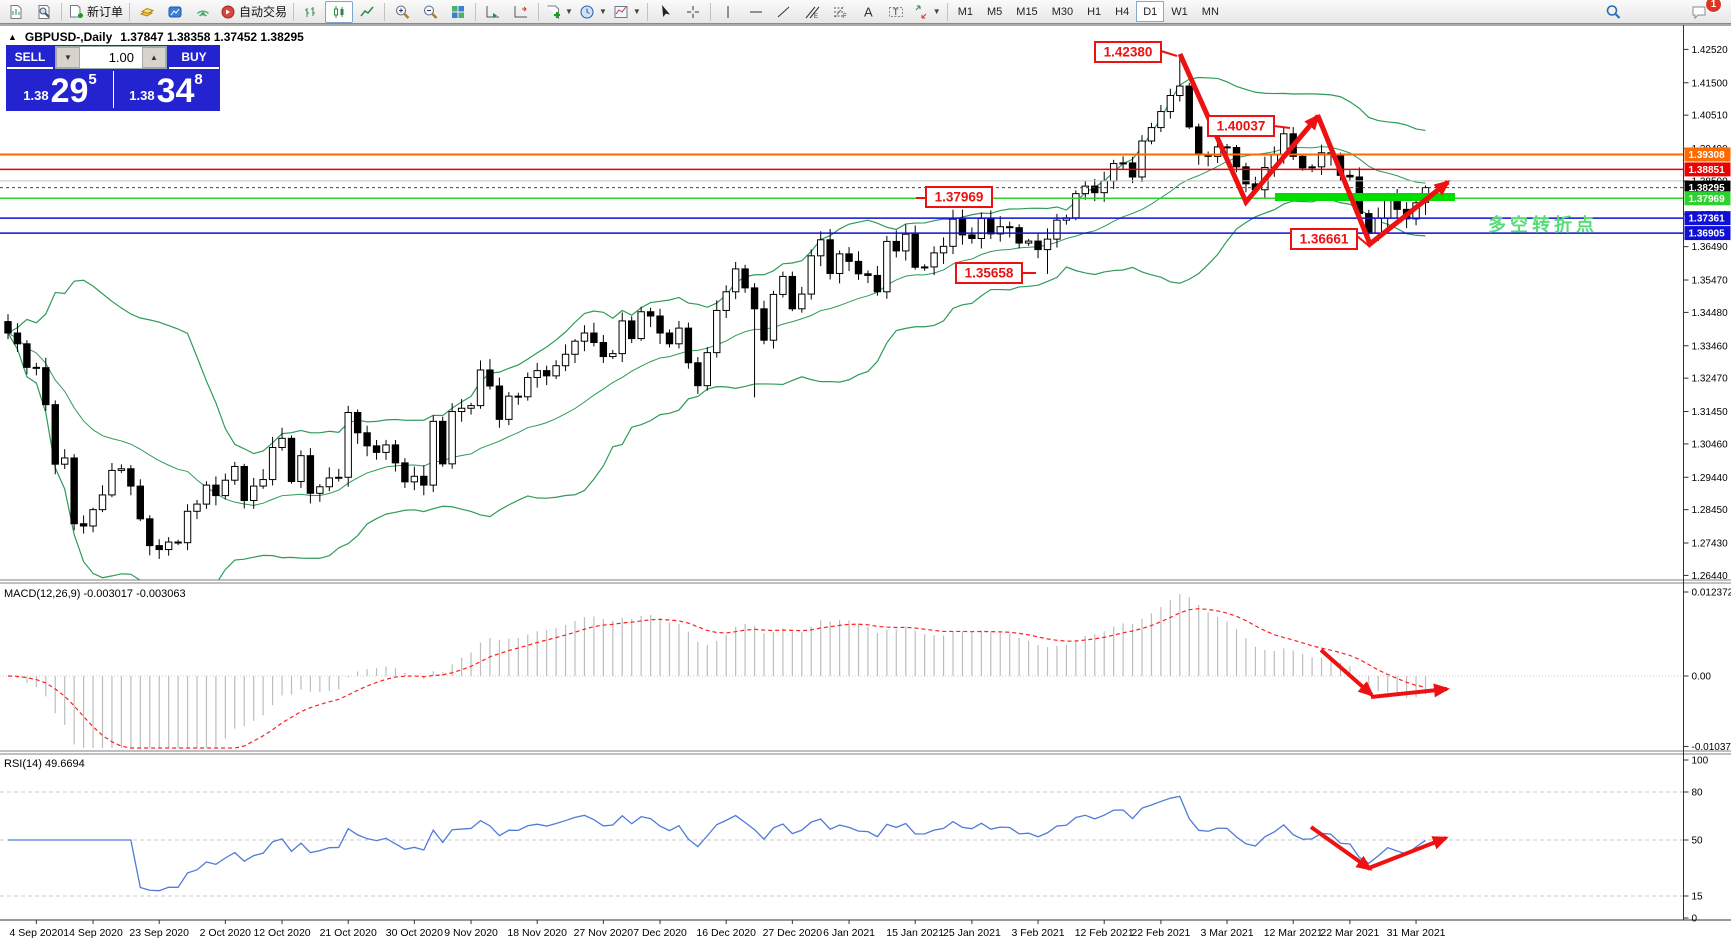 This screenshot has height=946, width=1731. Describe the element at coordinates (12, 37) in the screenshot. I see `collapse-arrow-icon: ▲` at that location.